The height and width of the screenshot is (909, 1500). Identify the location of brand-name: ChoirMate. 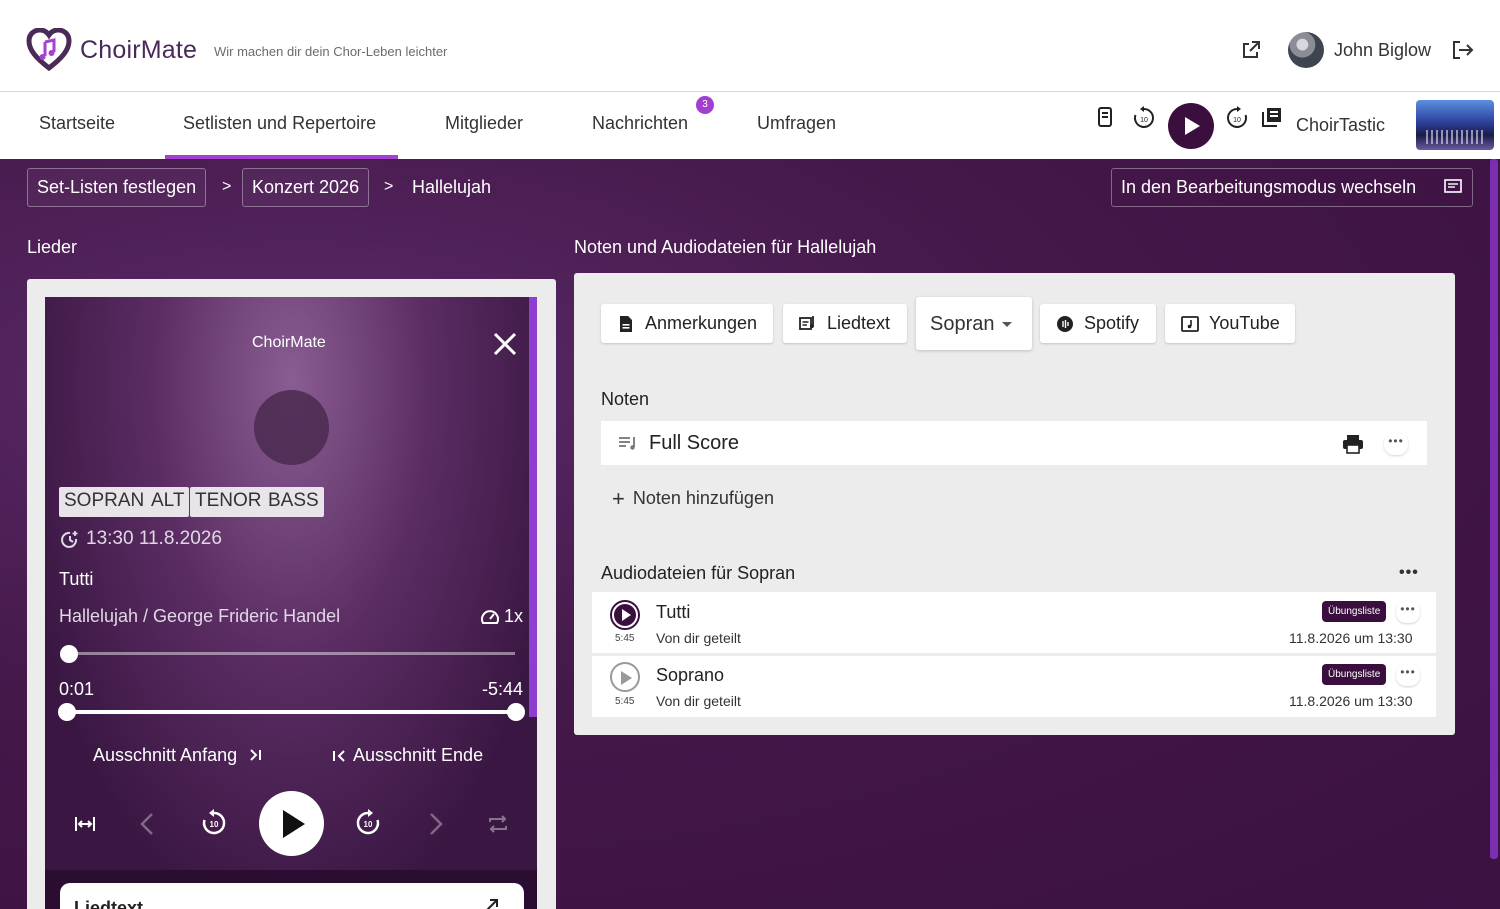
(139, 50).